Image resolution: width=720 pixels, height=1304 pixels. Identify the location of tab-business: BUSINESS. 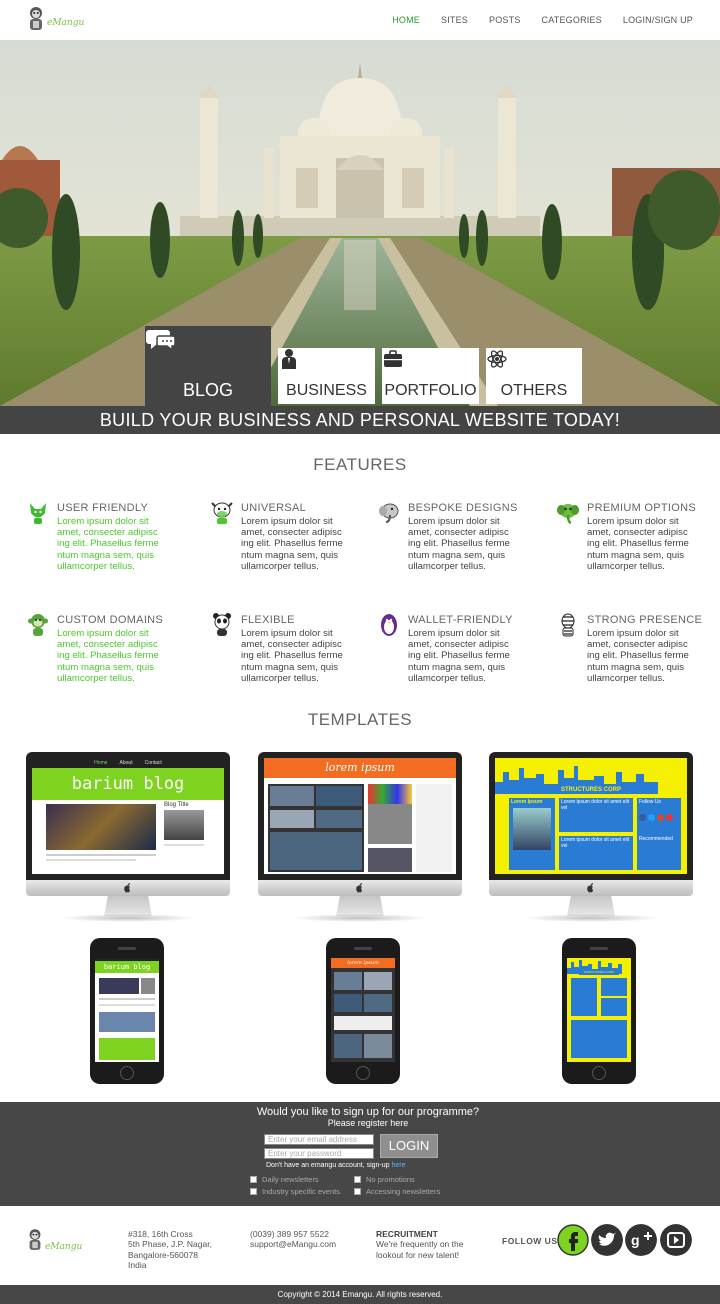
(326, 376).